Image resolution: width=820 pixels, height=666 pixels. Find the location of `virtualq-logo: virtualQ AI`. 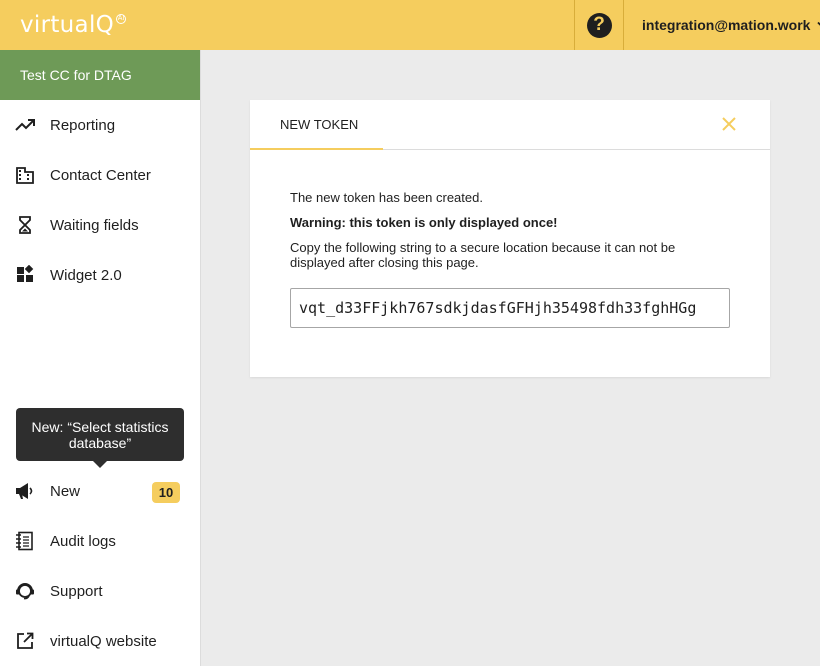

virtualq-logo: virtualQ AI is located at coordinates (73, 25).